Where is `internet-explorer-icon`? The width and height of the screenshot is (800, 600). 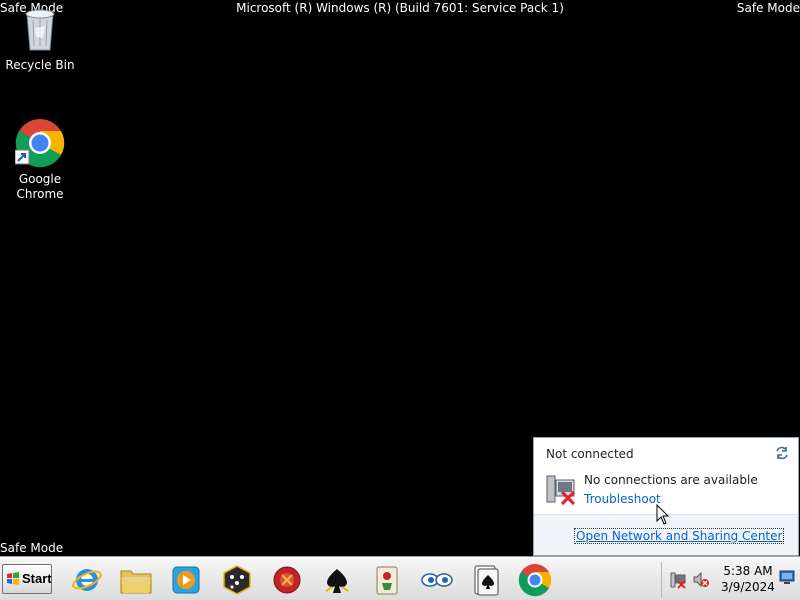 internet-explorer-icon is located at coordinates (87, 580).